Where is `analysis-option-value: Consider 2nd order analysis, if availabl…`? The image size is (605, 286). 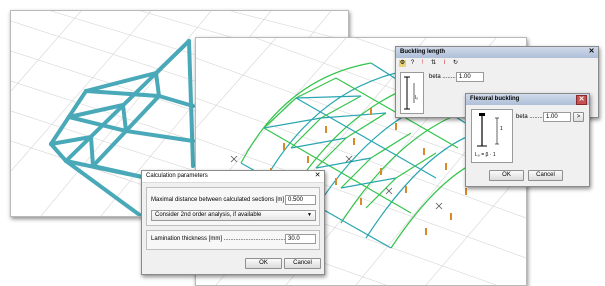 analysis-option-value: Consider 2nd order analysis, if availabl… is located at coordinates (208, 215).